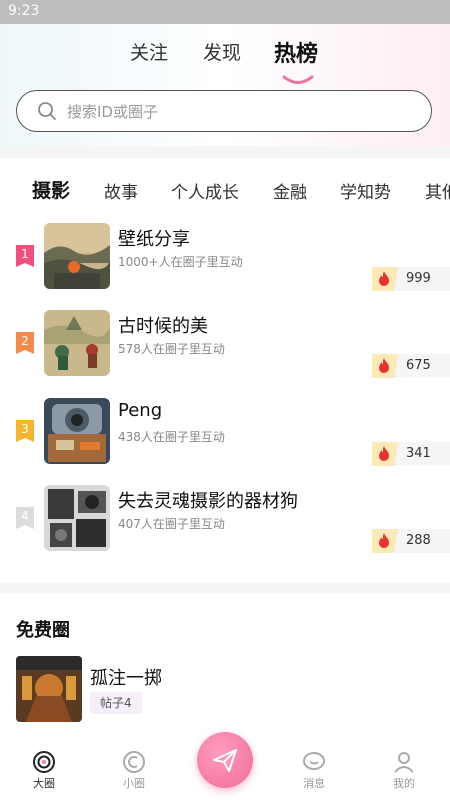 The height and width of the screenshot is (800, 450). I want to click on circle-name: 孤注一掷, so click(126, 678).